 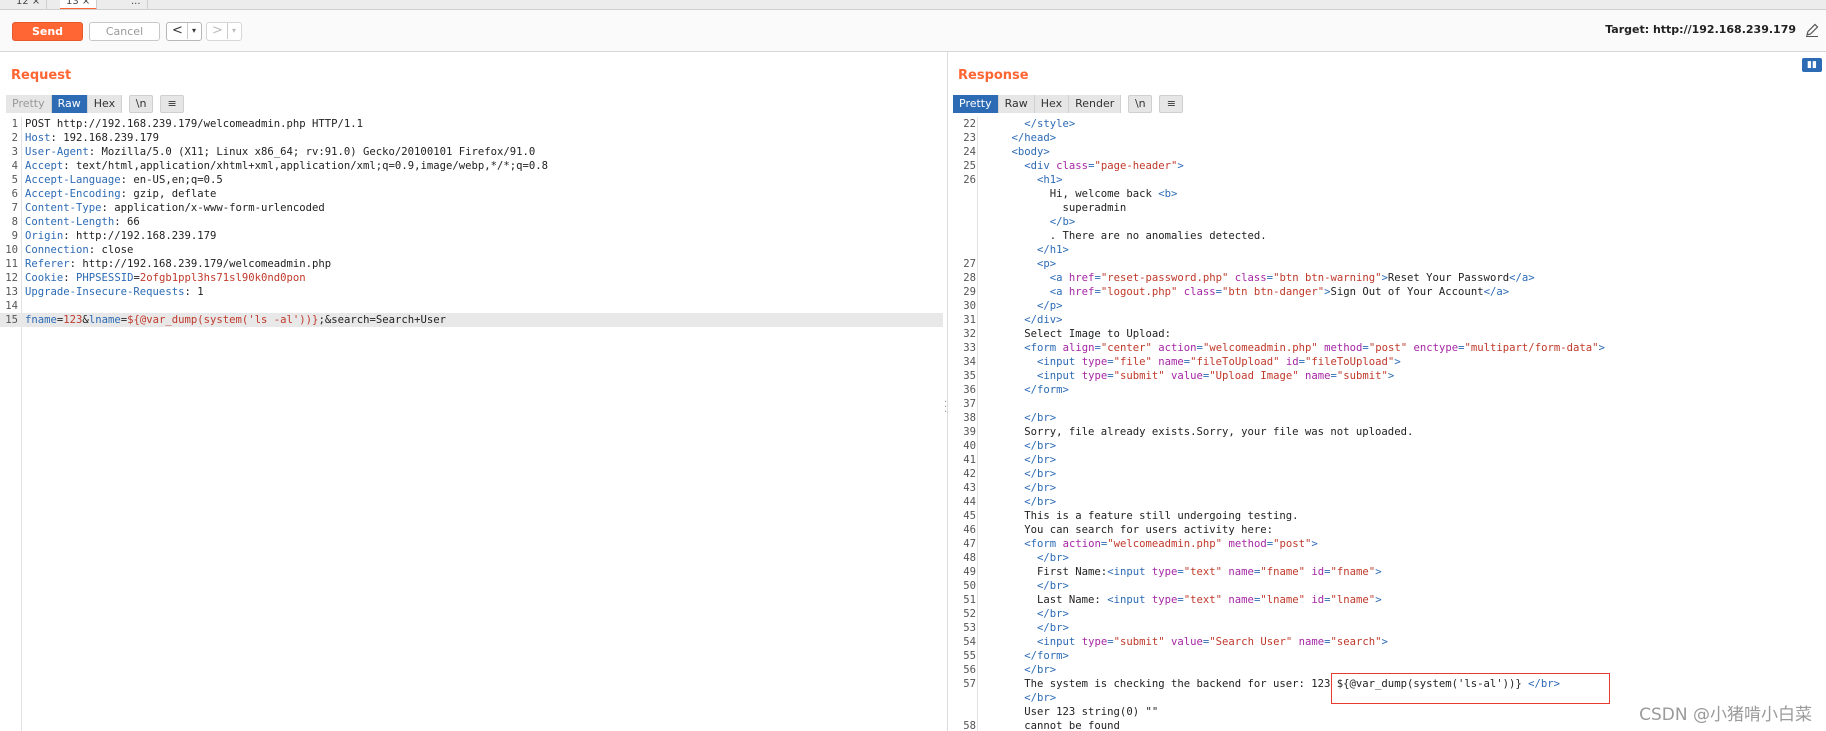 I want to click on response-code-line: 48 </br>, so click(x=1389, y=558).